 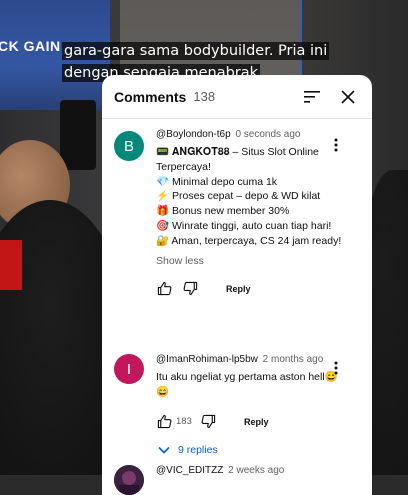 What do you see at coordinates (11, 265) in the screenshot?
I see `red-strap` at bounding box center [11, 265].